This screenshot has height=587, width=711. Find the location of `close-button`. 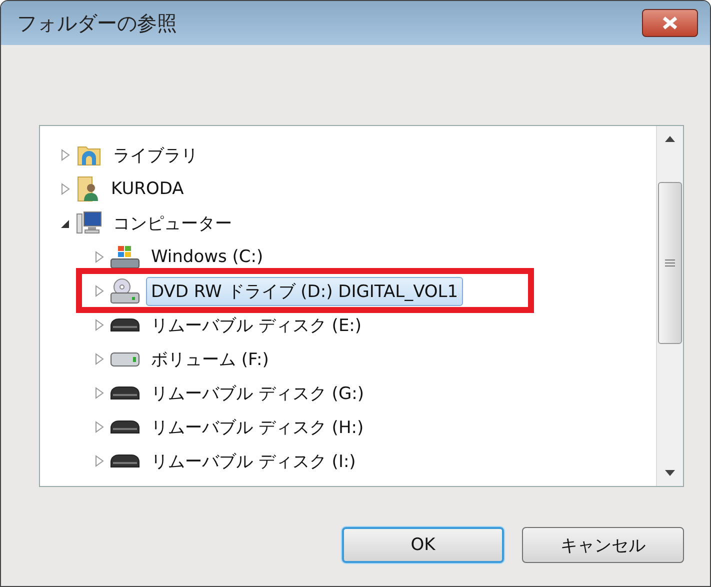

close-button is located at coordinates (670, 23).